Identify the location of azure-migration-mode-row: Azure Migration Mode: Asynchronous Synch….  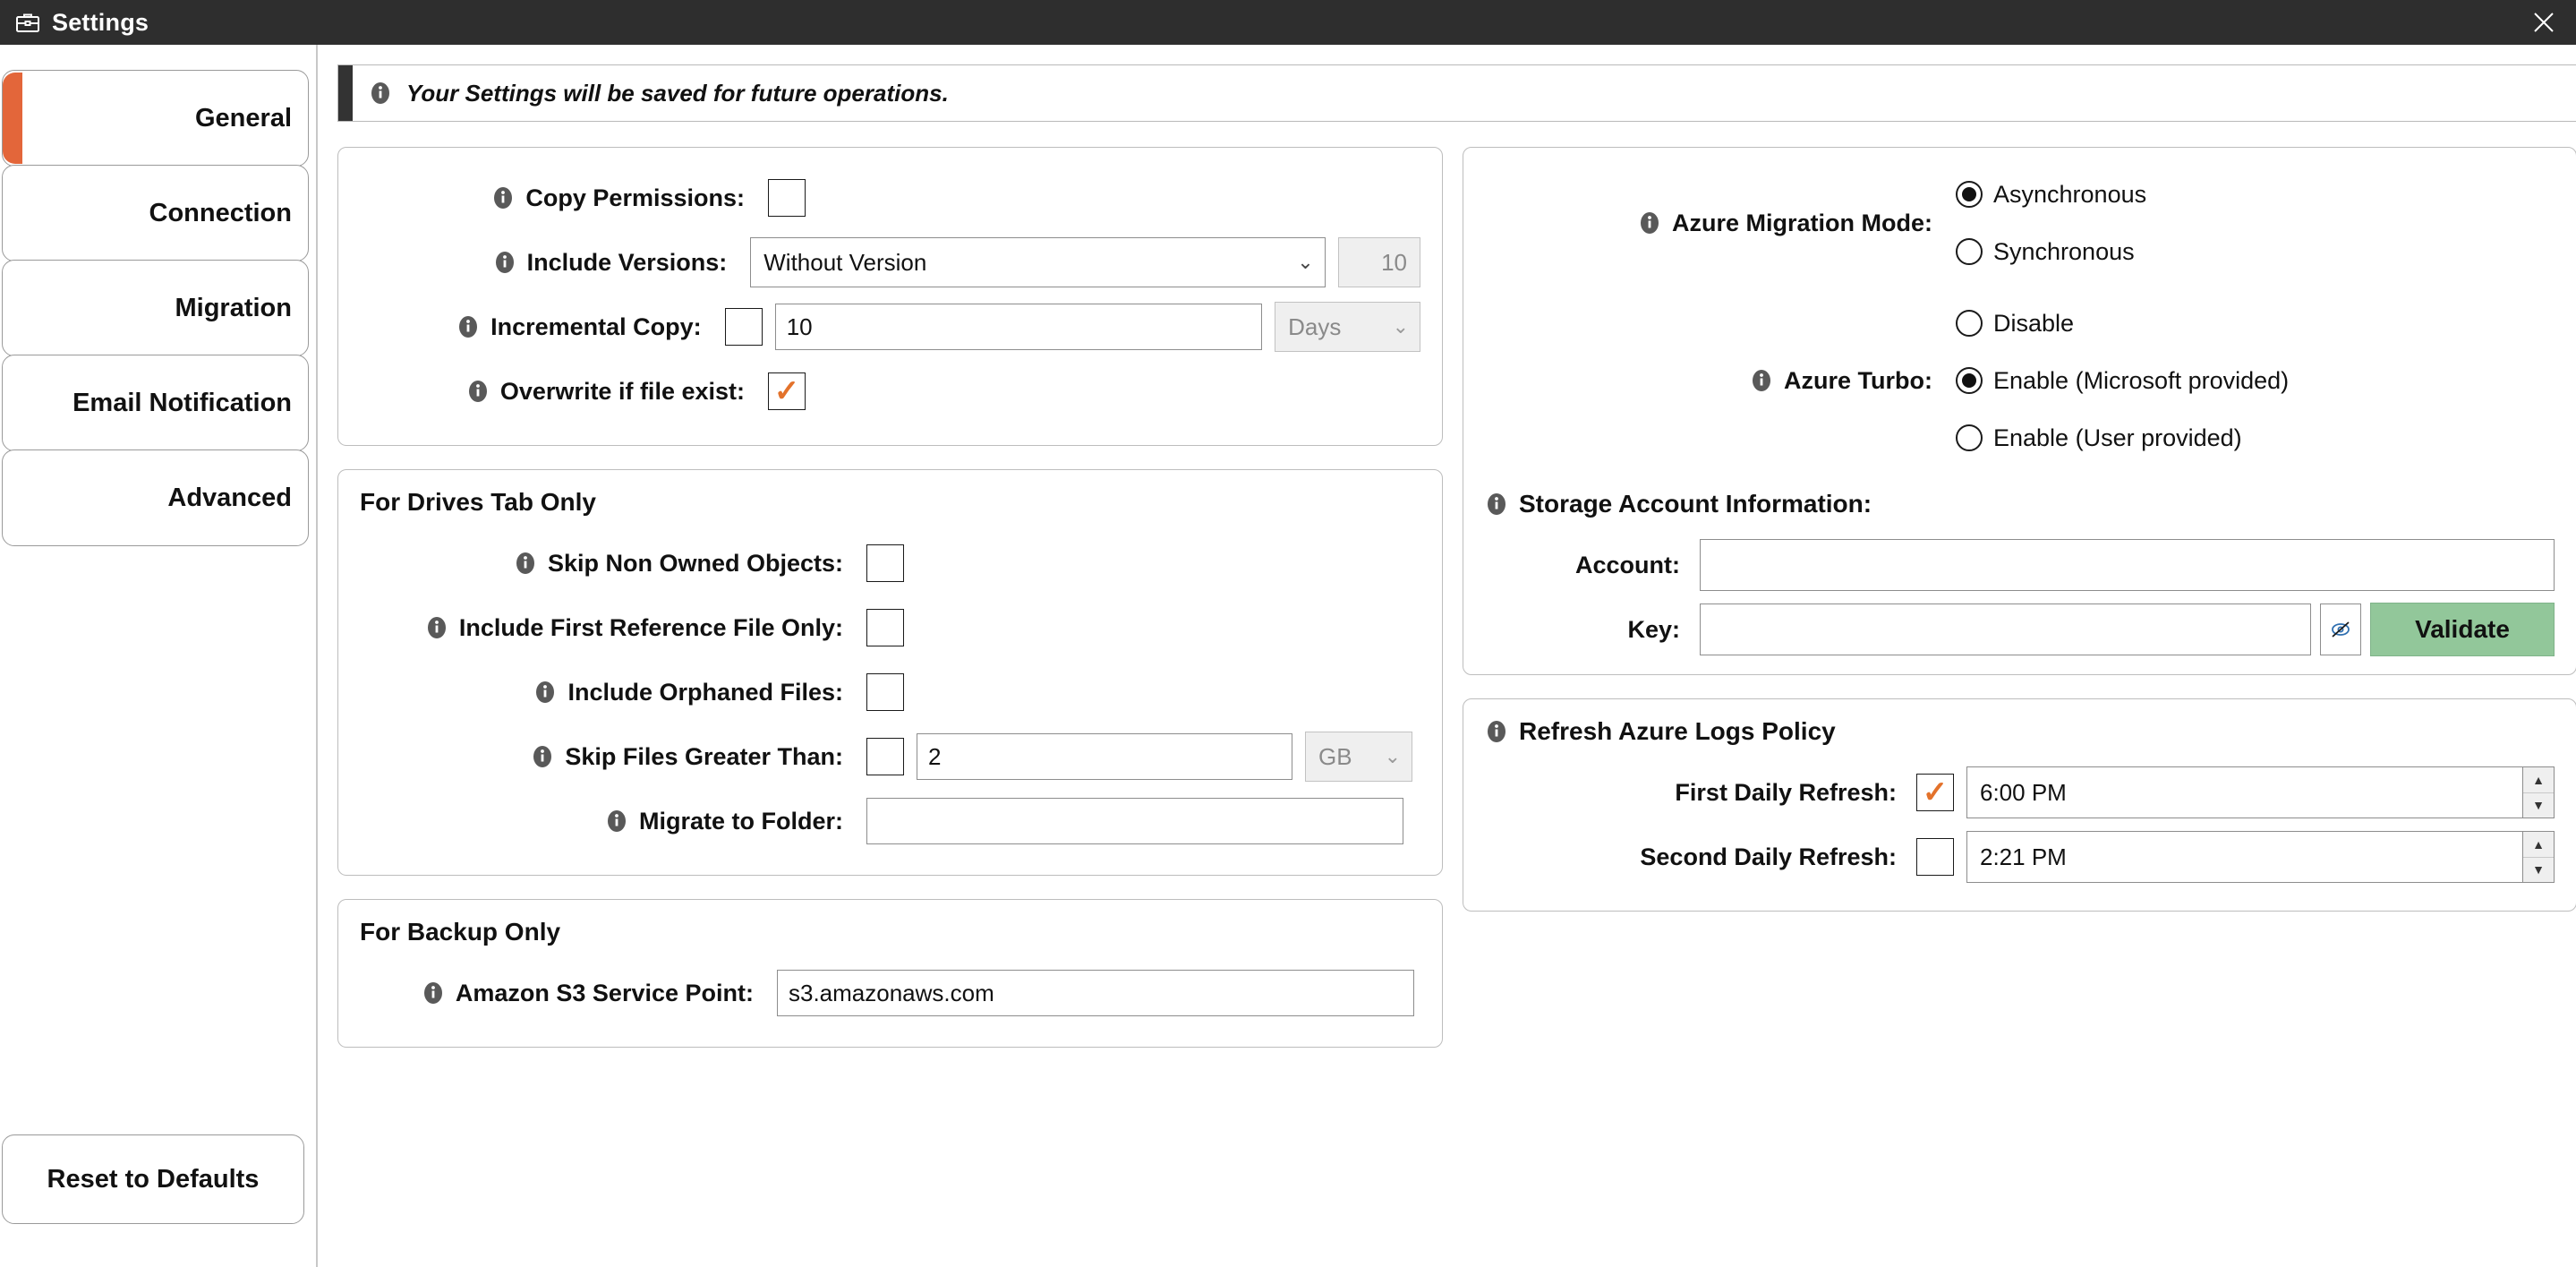
(2020, 223).